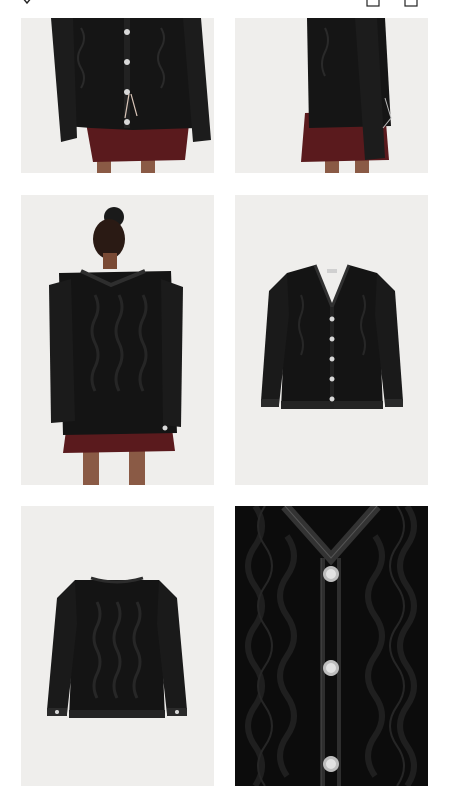 This screenshot has height=800, width=449. What do you see at coordinates (117, 95) in the screenshot?
I see `product-photo-front-closeup` at bounding box center [117, 95].